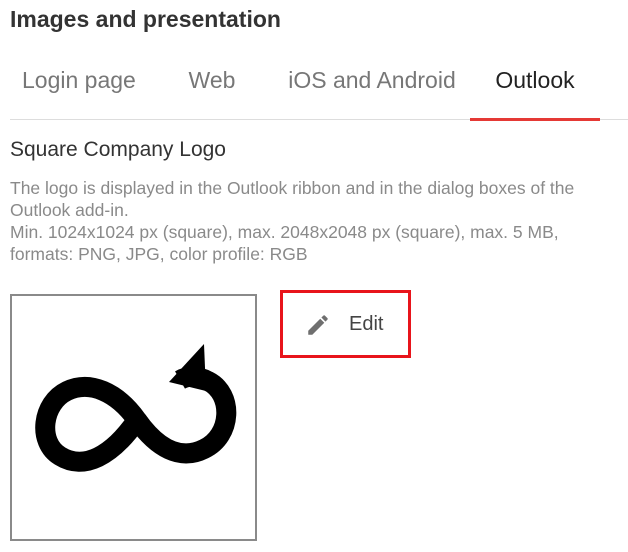  I want to click on tab-web: Web, so click(212, 88).